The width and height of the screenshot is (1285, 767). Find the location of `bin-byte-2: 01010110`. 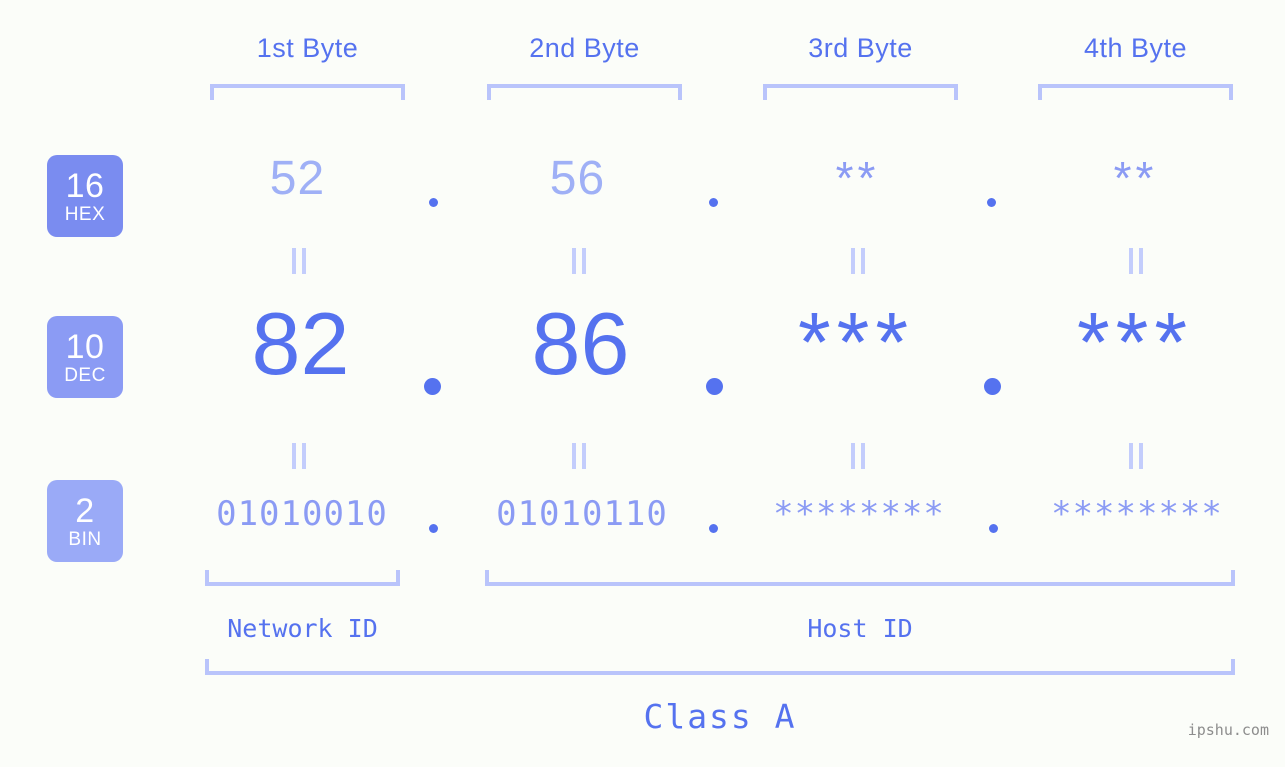

bin-byte-2: 01010110 is located at coordinates (582, 514).